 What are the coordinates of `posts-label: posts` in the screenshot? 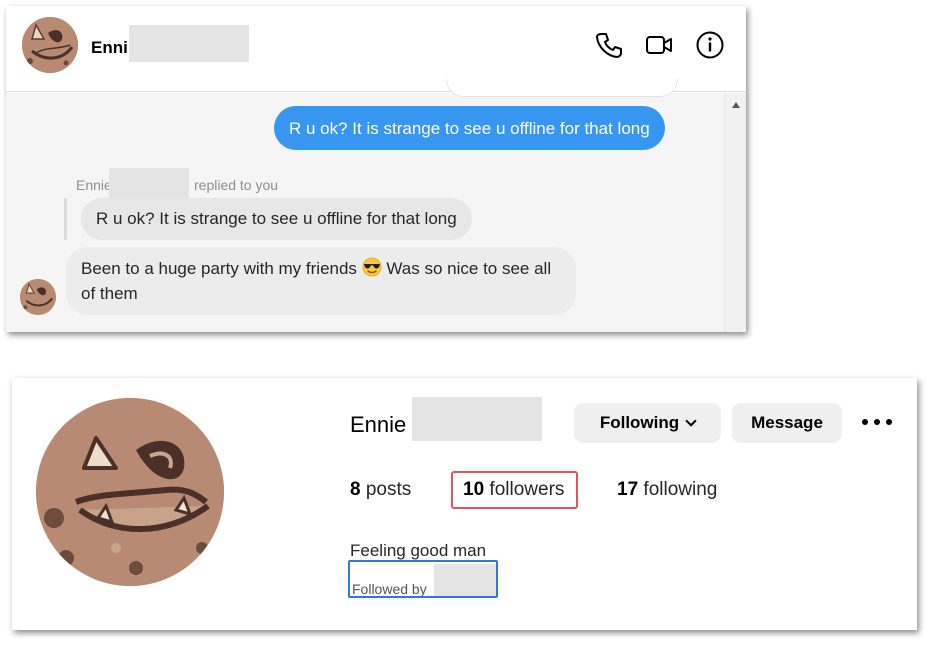 It's located at (388, 489).